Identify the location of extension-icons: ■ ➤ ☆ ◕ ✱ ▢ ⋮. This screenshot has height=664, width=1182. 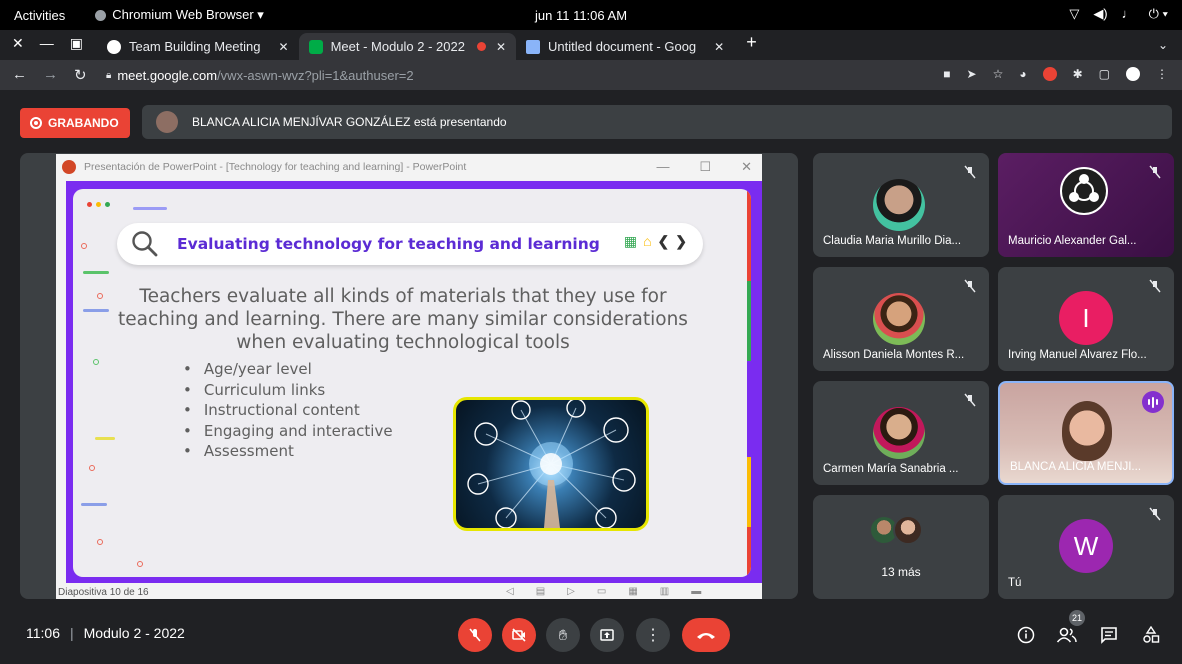
(1055, 74).